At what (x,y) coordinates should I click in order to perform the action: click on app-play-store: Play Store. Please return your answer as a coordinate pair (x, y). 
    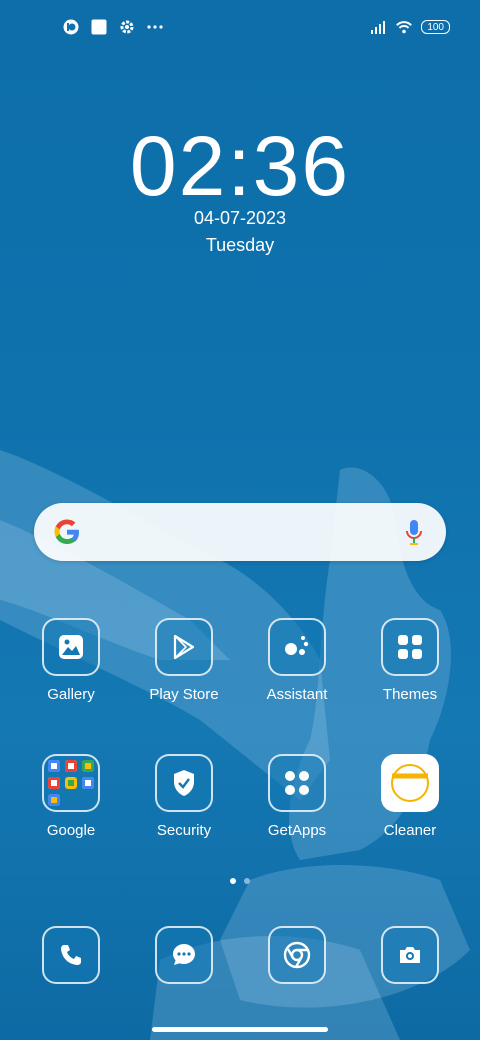
    Looking at the image, I should click on (184, 660).